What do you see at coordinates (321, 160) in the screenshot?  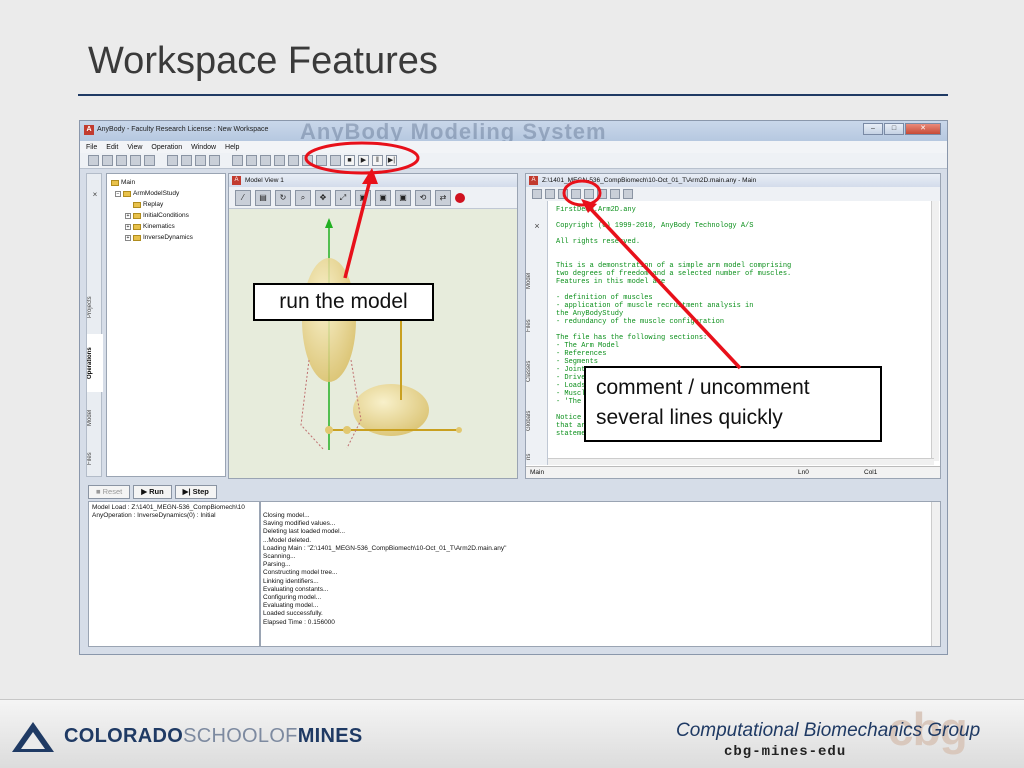 I see `window-4-icon` at bounding box center [321, 160].